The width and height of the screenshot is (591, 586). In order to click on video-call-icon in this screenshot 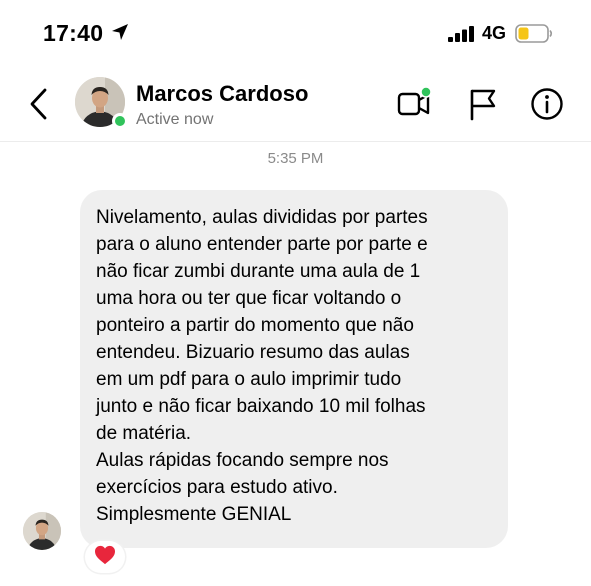, I will do `click(414, 104)`.